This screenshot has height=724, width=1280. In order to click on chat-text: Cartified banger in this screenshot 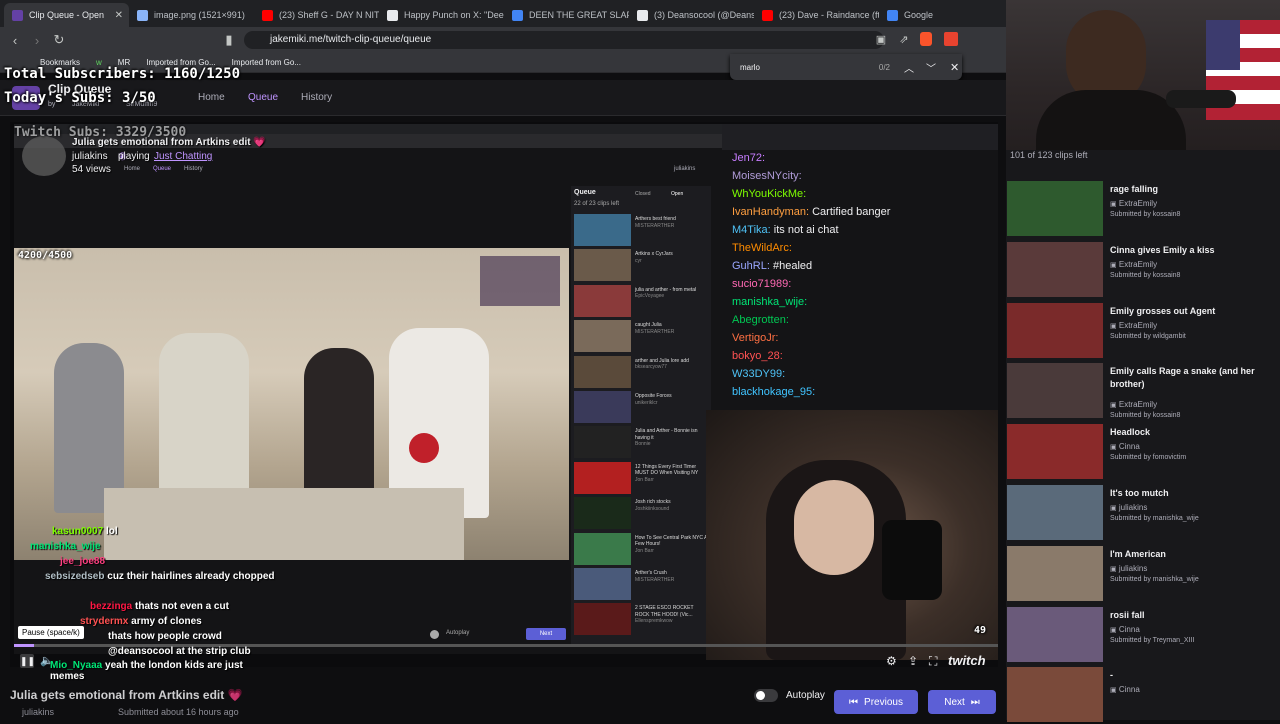, I will do `click(851, 212)`.